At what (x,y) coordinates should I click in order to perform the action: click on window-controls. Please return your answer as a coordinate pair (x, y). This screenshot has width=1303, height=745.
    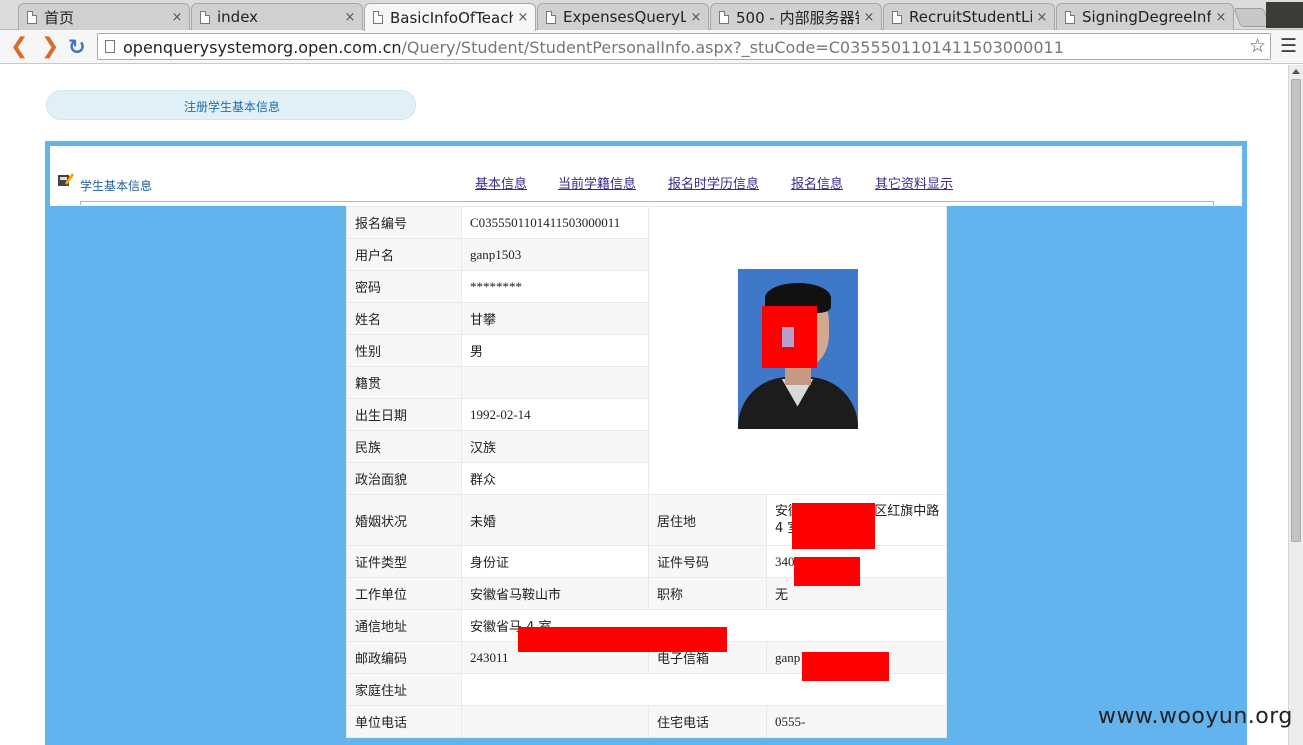
    Looking at the image, I should click on (1284, 15).